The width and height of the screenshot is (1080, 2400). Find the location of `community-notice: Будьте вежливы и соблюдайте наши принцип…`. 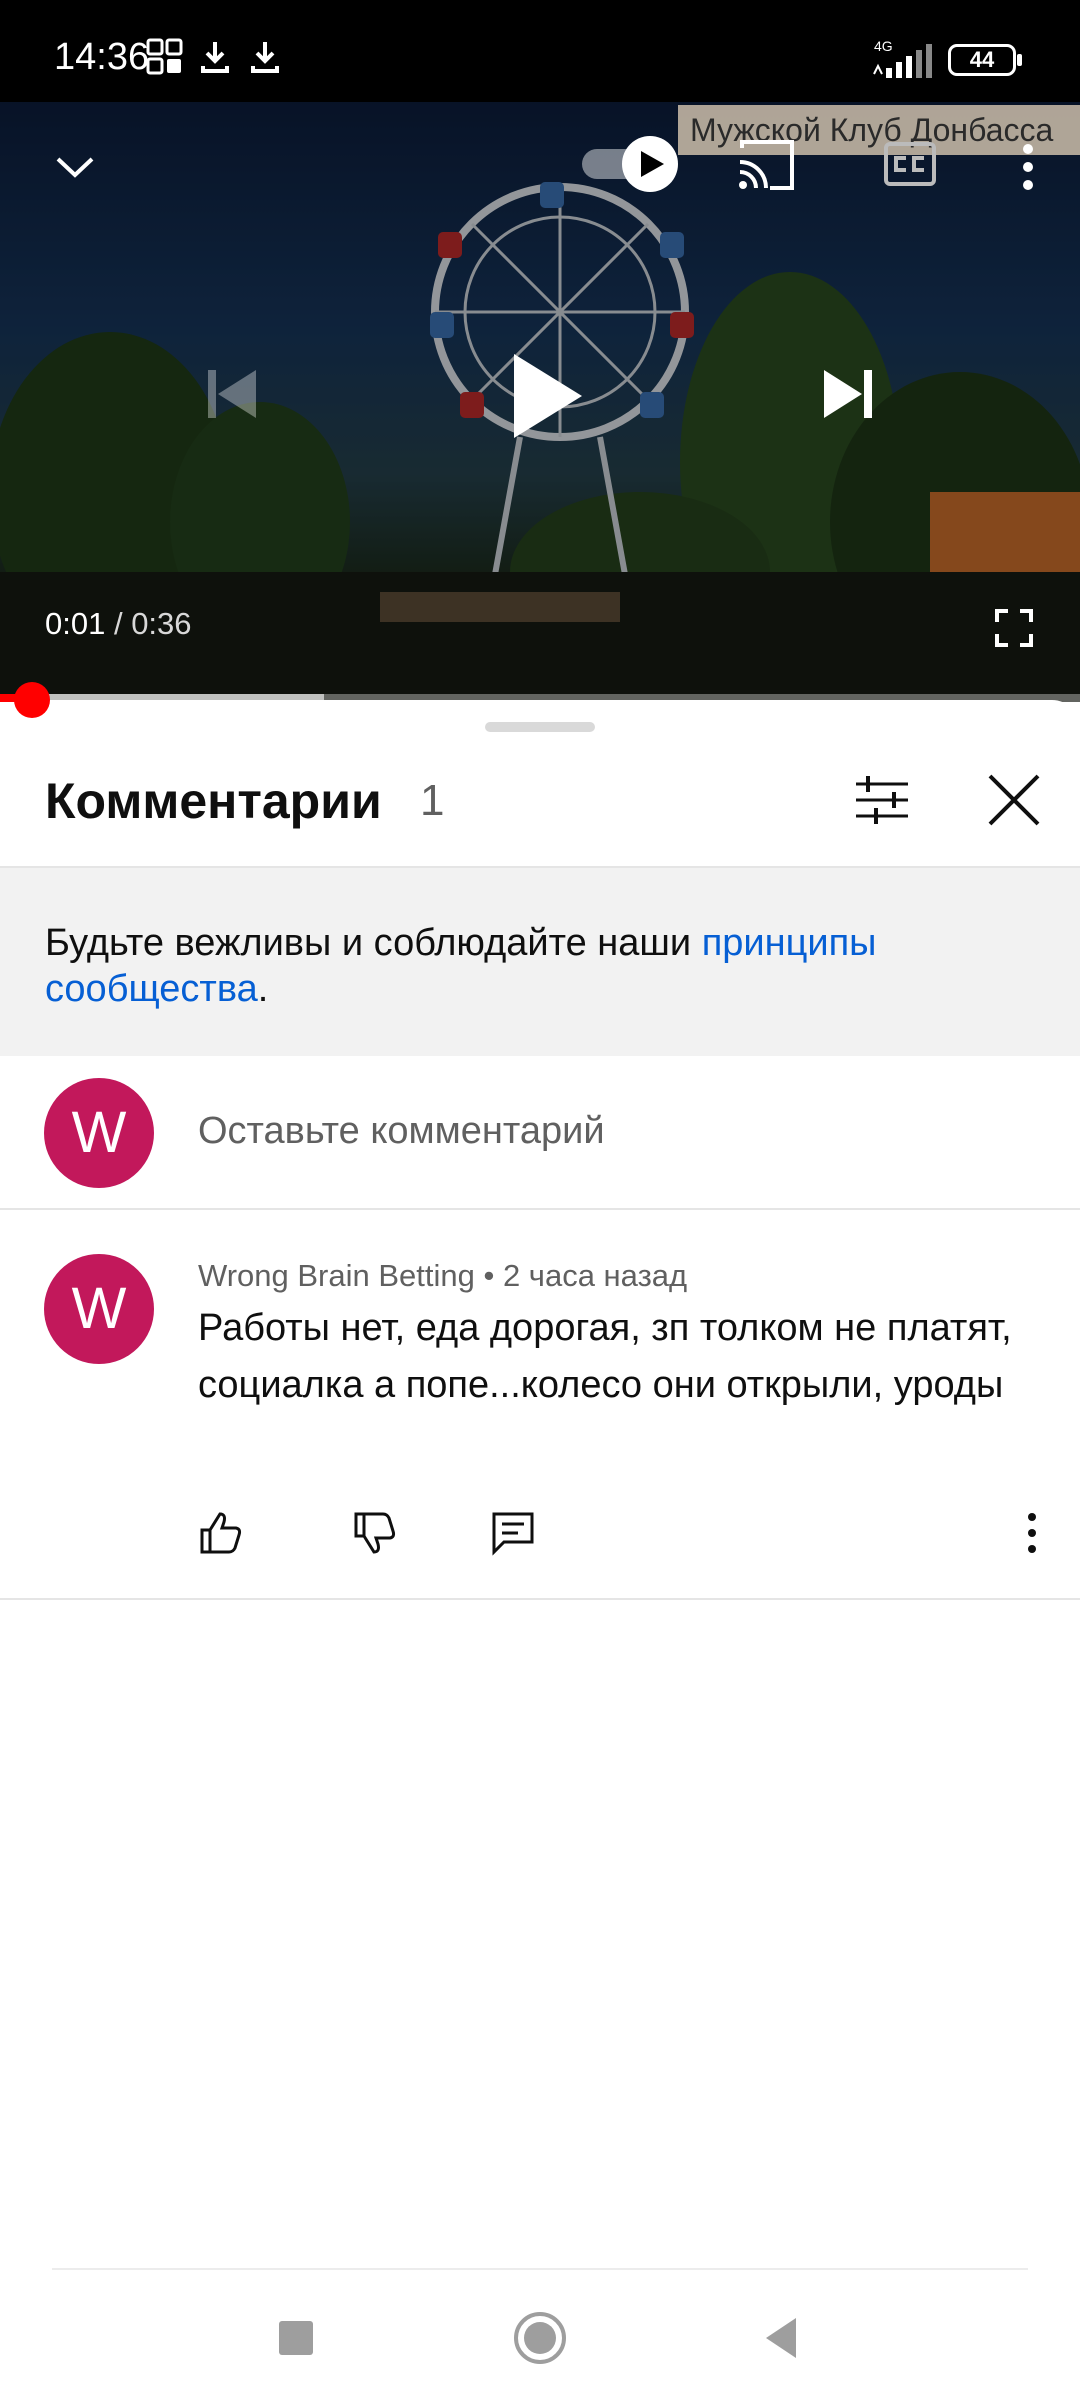

community-notice: Будьте вежливы и соблюдайте наши принцип… is located at coordinates (540, 962).